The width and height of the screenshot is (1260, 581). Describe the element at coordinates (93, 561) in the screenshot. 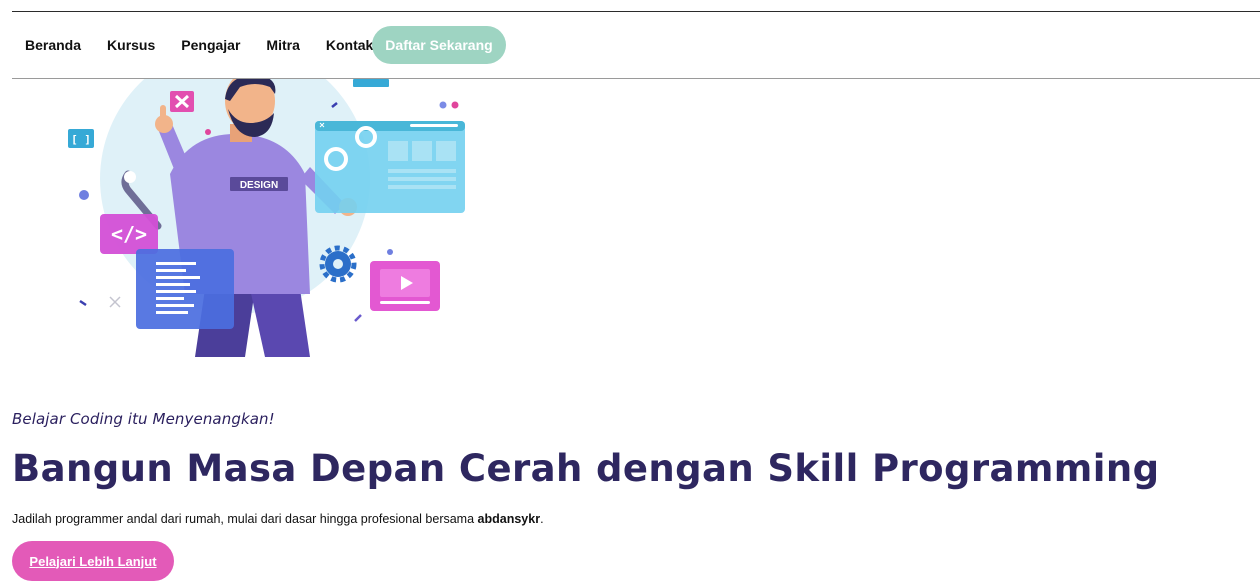

I see `learn-more-button: Pelajari Lebih Lanjut` at that location.